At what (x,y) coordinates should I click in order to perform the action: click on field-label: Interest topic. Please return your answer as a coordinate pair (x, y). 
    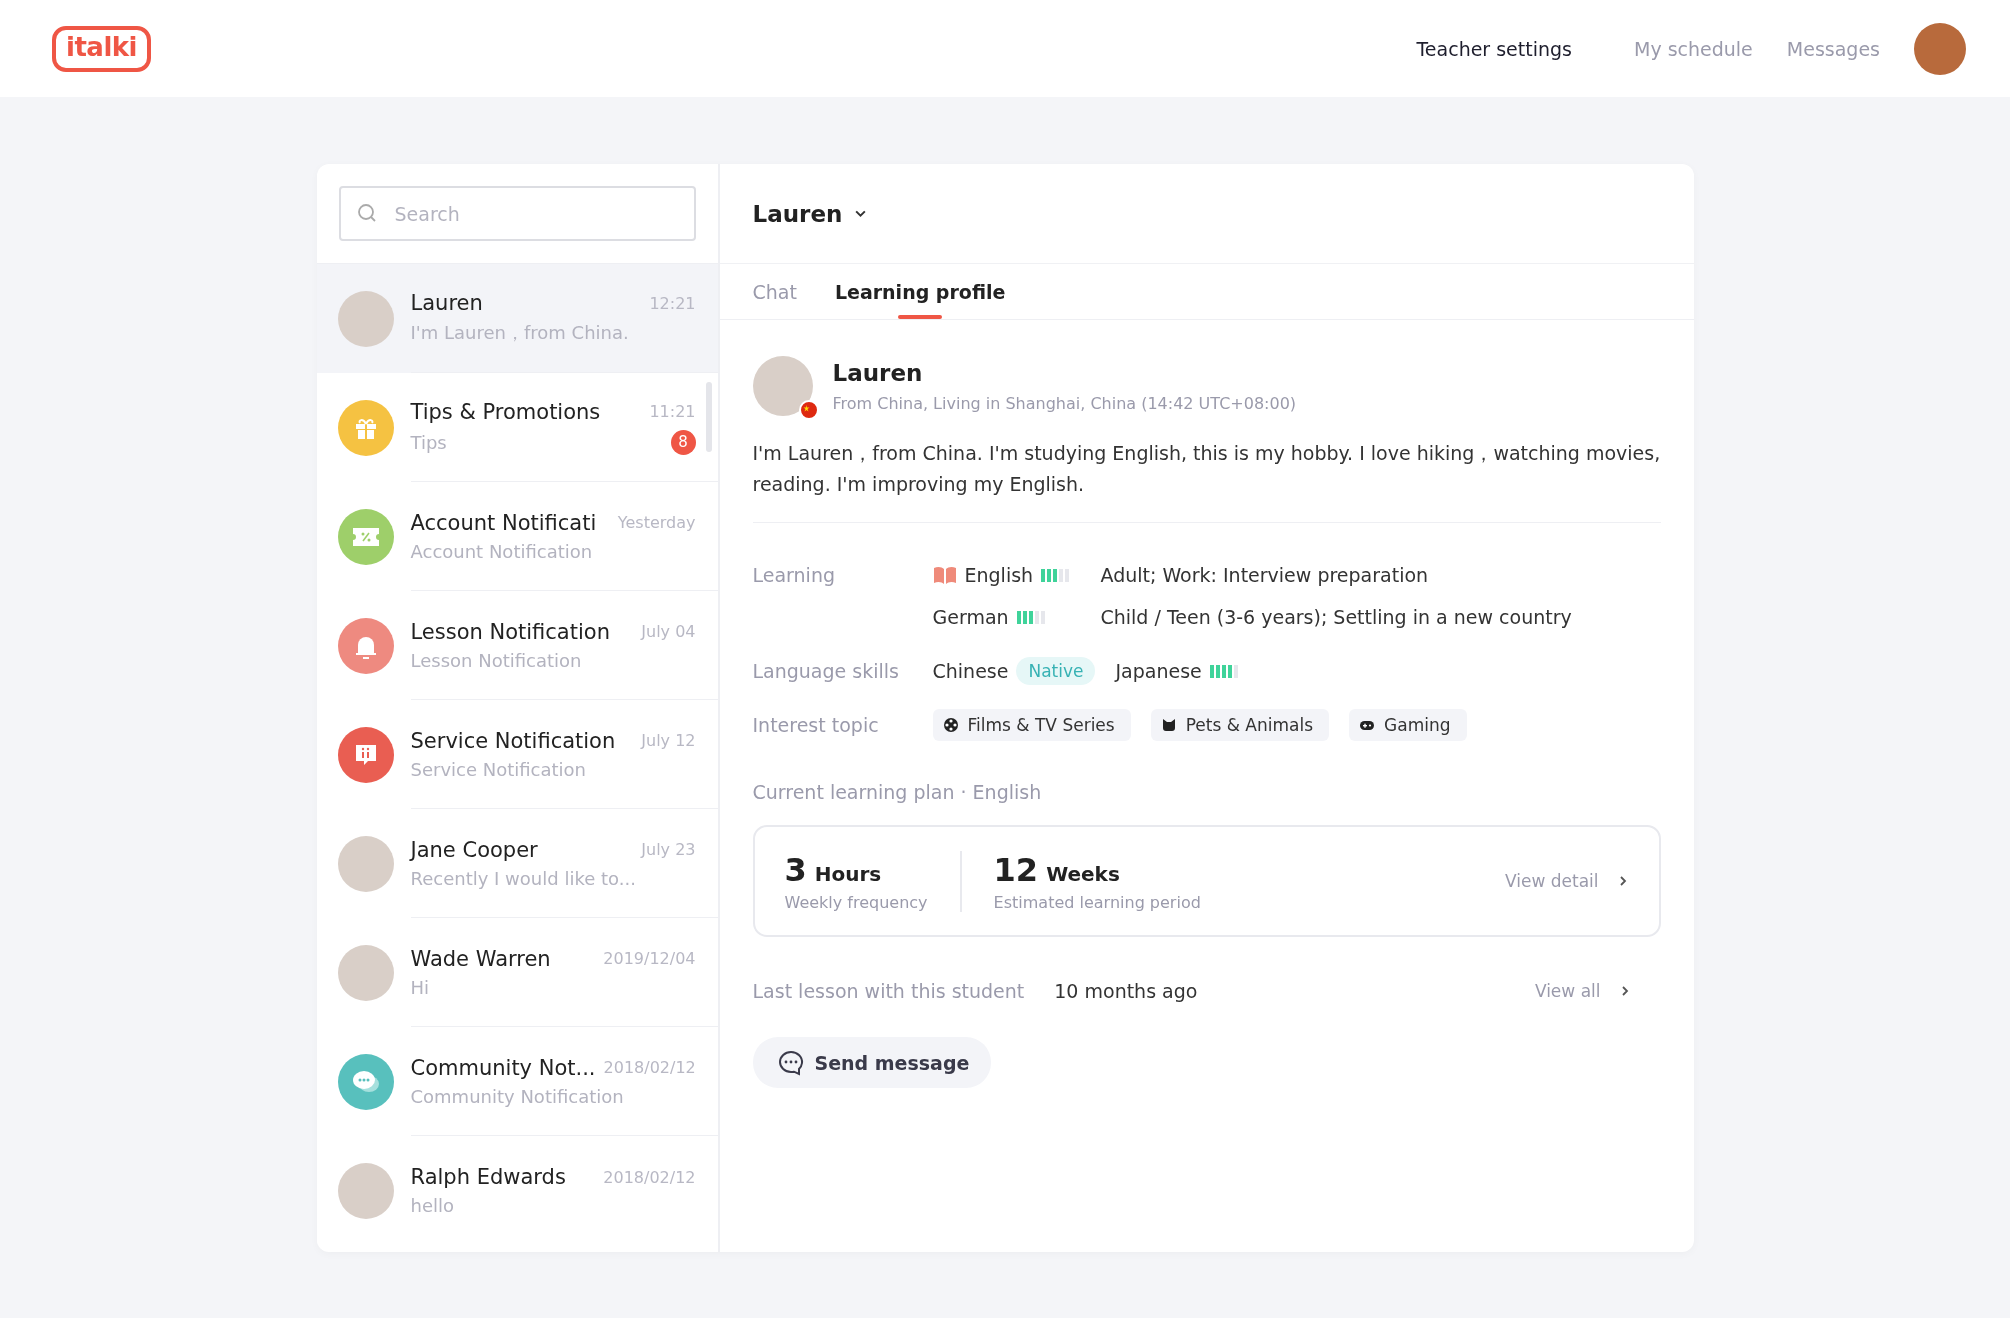
    Looking at the image, I should click on (816, 725).